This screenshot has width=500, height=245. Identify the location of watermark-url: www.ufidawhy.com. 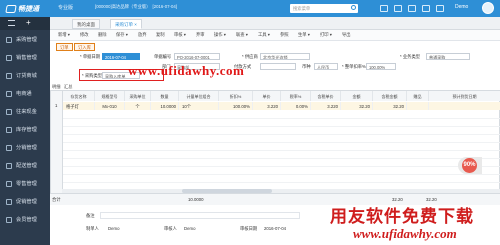
(186, 70).